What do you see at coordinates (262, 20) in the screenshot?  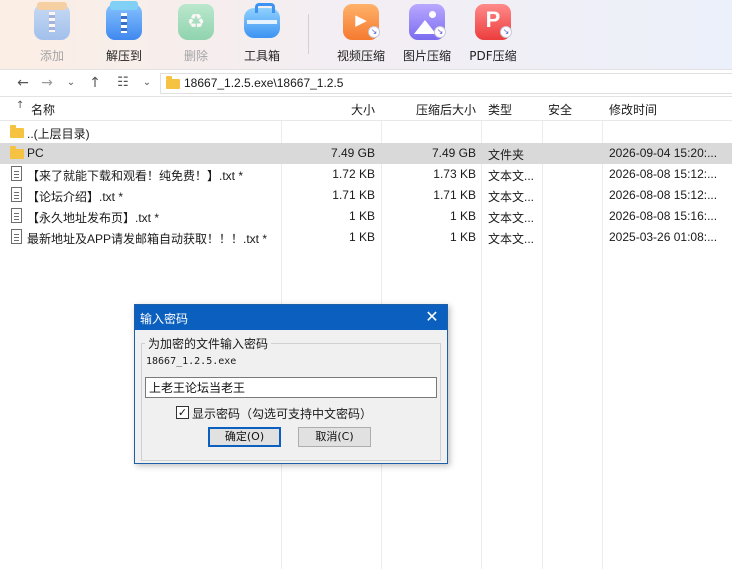 I see `toolbox-icon` at bounding box center [262, 20].